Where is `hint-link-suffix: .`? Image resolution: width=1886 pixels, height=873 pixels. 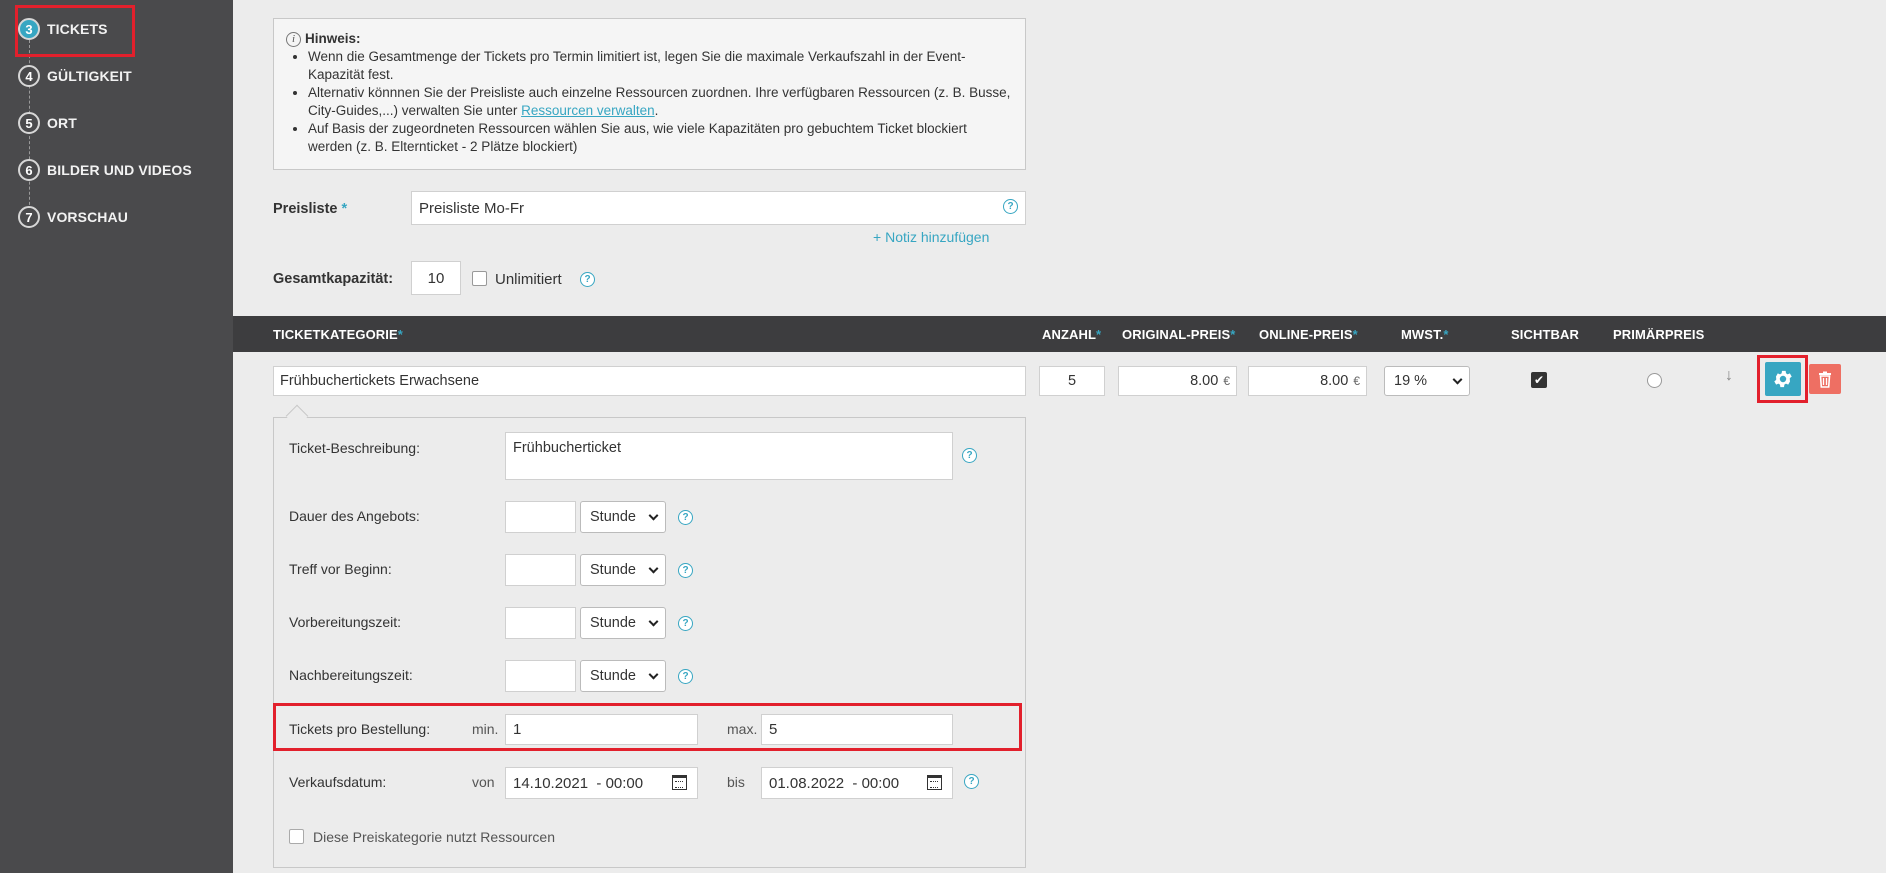 hint-link-suffix: . is located at coordinates (656, 110).